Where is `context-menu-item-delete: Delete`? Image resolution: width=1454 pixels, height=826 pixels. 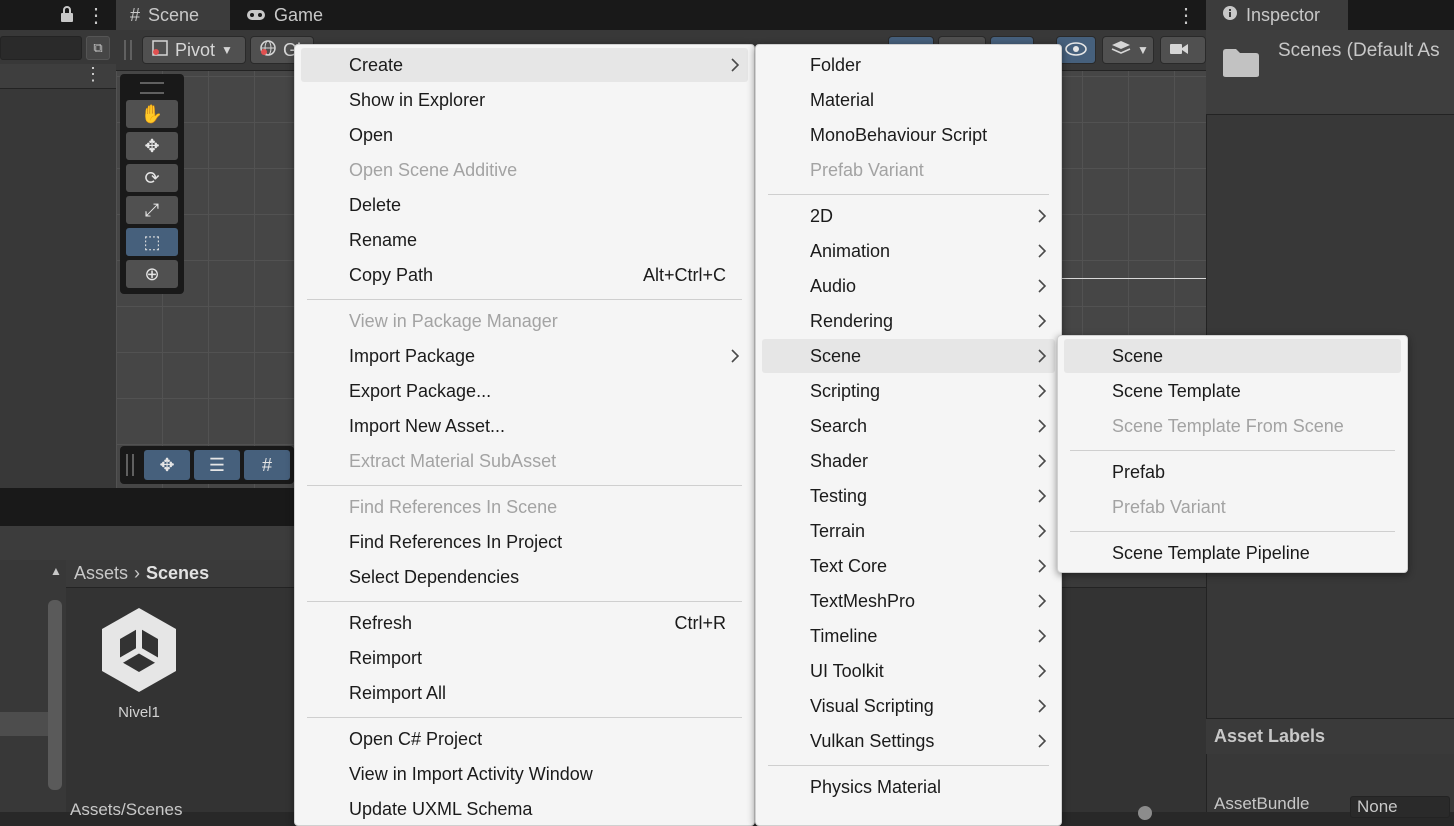
context-menu-item-delete: Delete is located at coordinates (524, 205).